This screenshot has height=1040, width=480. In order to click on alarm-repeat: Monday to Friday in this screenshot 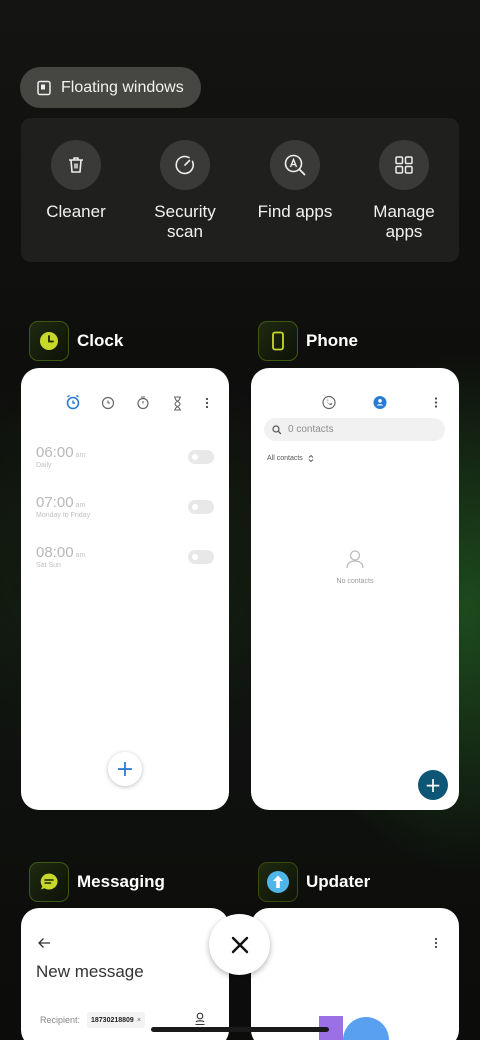, I will do `click(63, 515)`.